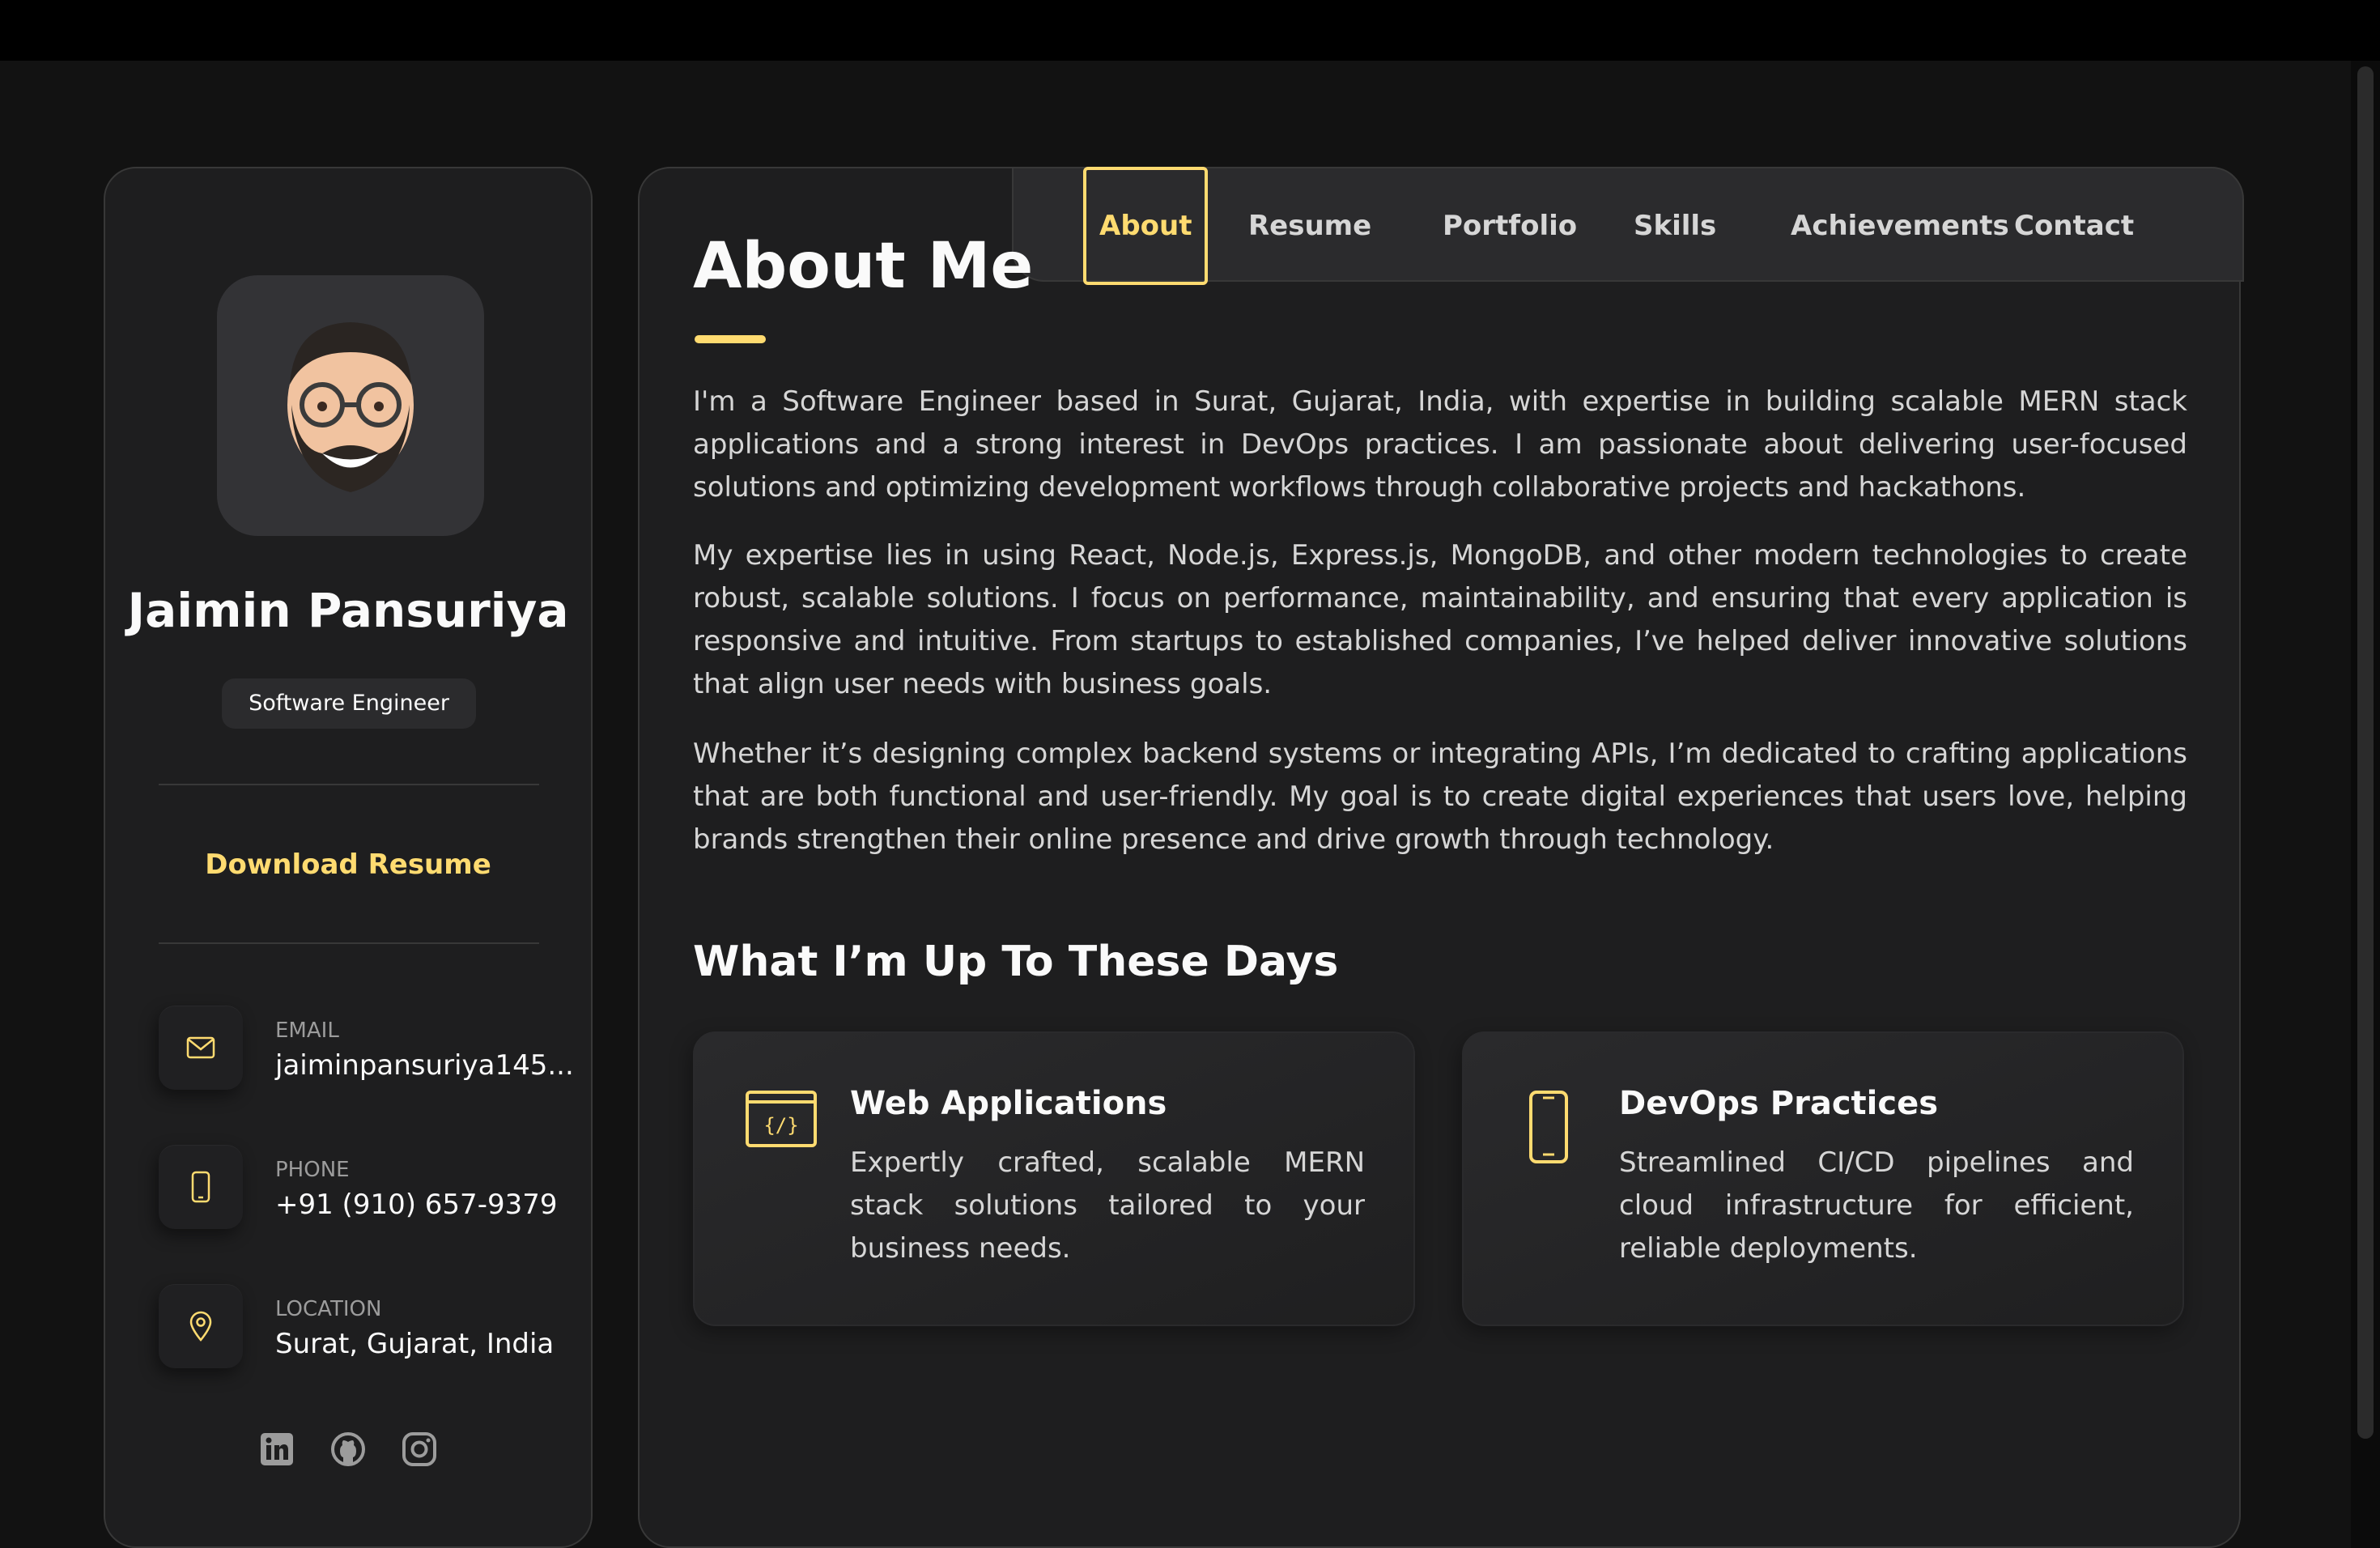  I want to click on social-links, so click(348, 1449).